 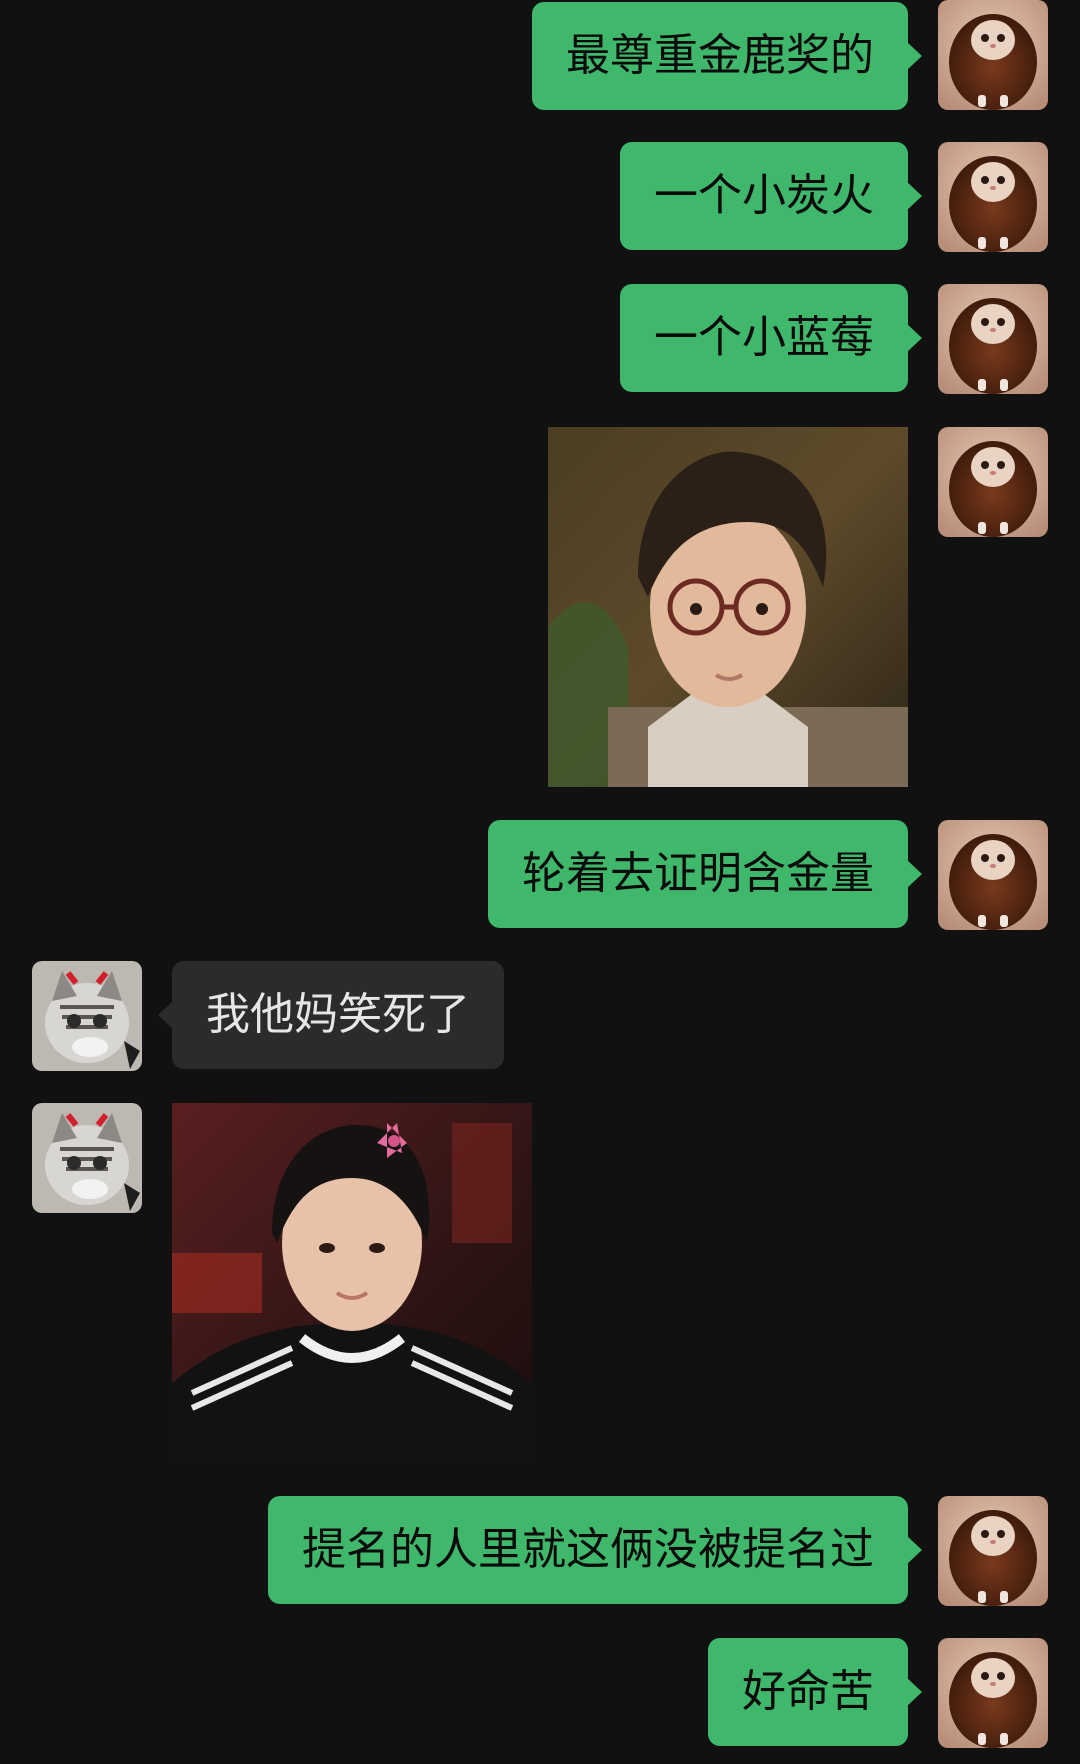 I want to click on my-message-bubble: 轮着去证明含金量, so click(x=705, y=874).